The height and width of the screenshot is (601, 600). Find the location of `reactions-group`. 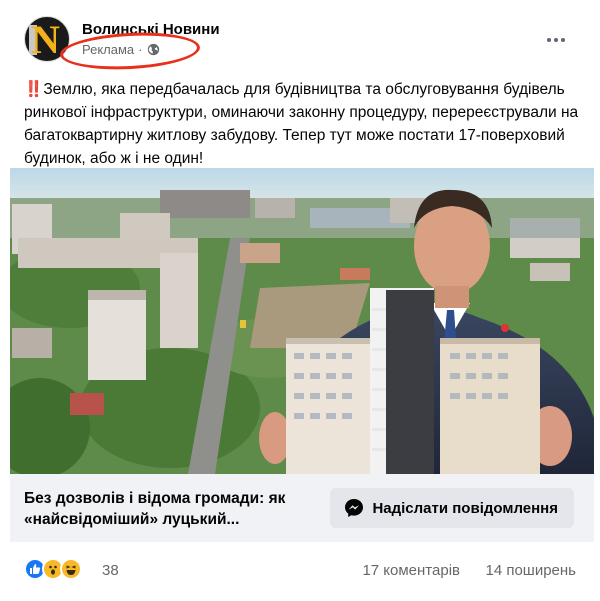

reactions-group is located at coordinates (53, 569).